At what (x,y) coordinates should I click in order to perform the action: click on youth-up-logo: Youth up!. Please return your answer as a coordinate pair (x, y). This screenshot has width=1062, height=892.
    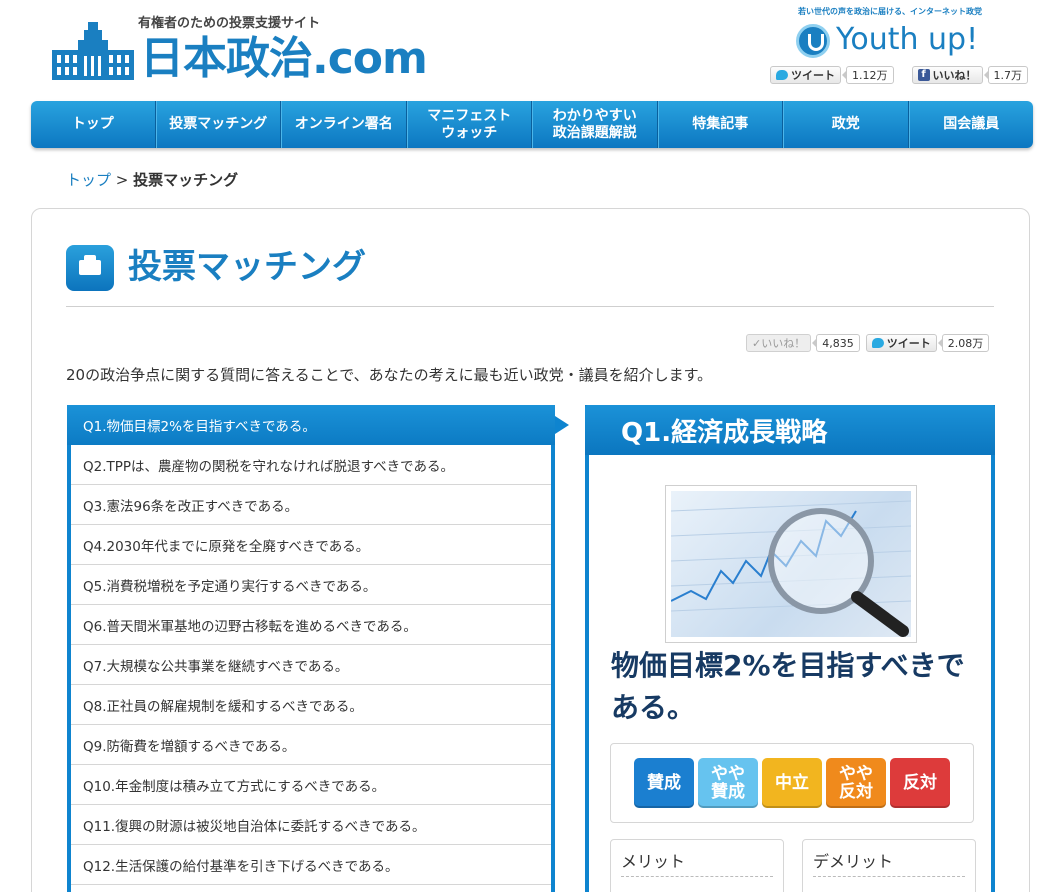
    Looking at the image, I should click on (896, 40).